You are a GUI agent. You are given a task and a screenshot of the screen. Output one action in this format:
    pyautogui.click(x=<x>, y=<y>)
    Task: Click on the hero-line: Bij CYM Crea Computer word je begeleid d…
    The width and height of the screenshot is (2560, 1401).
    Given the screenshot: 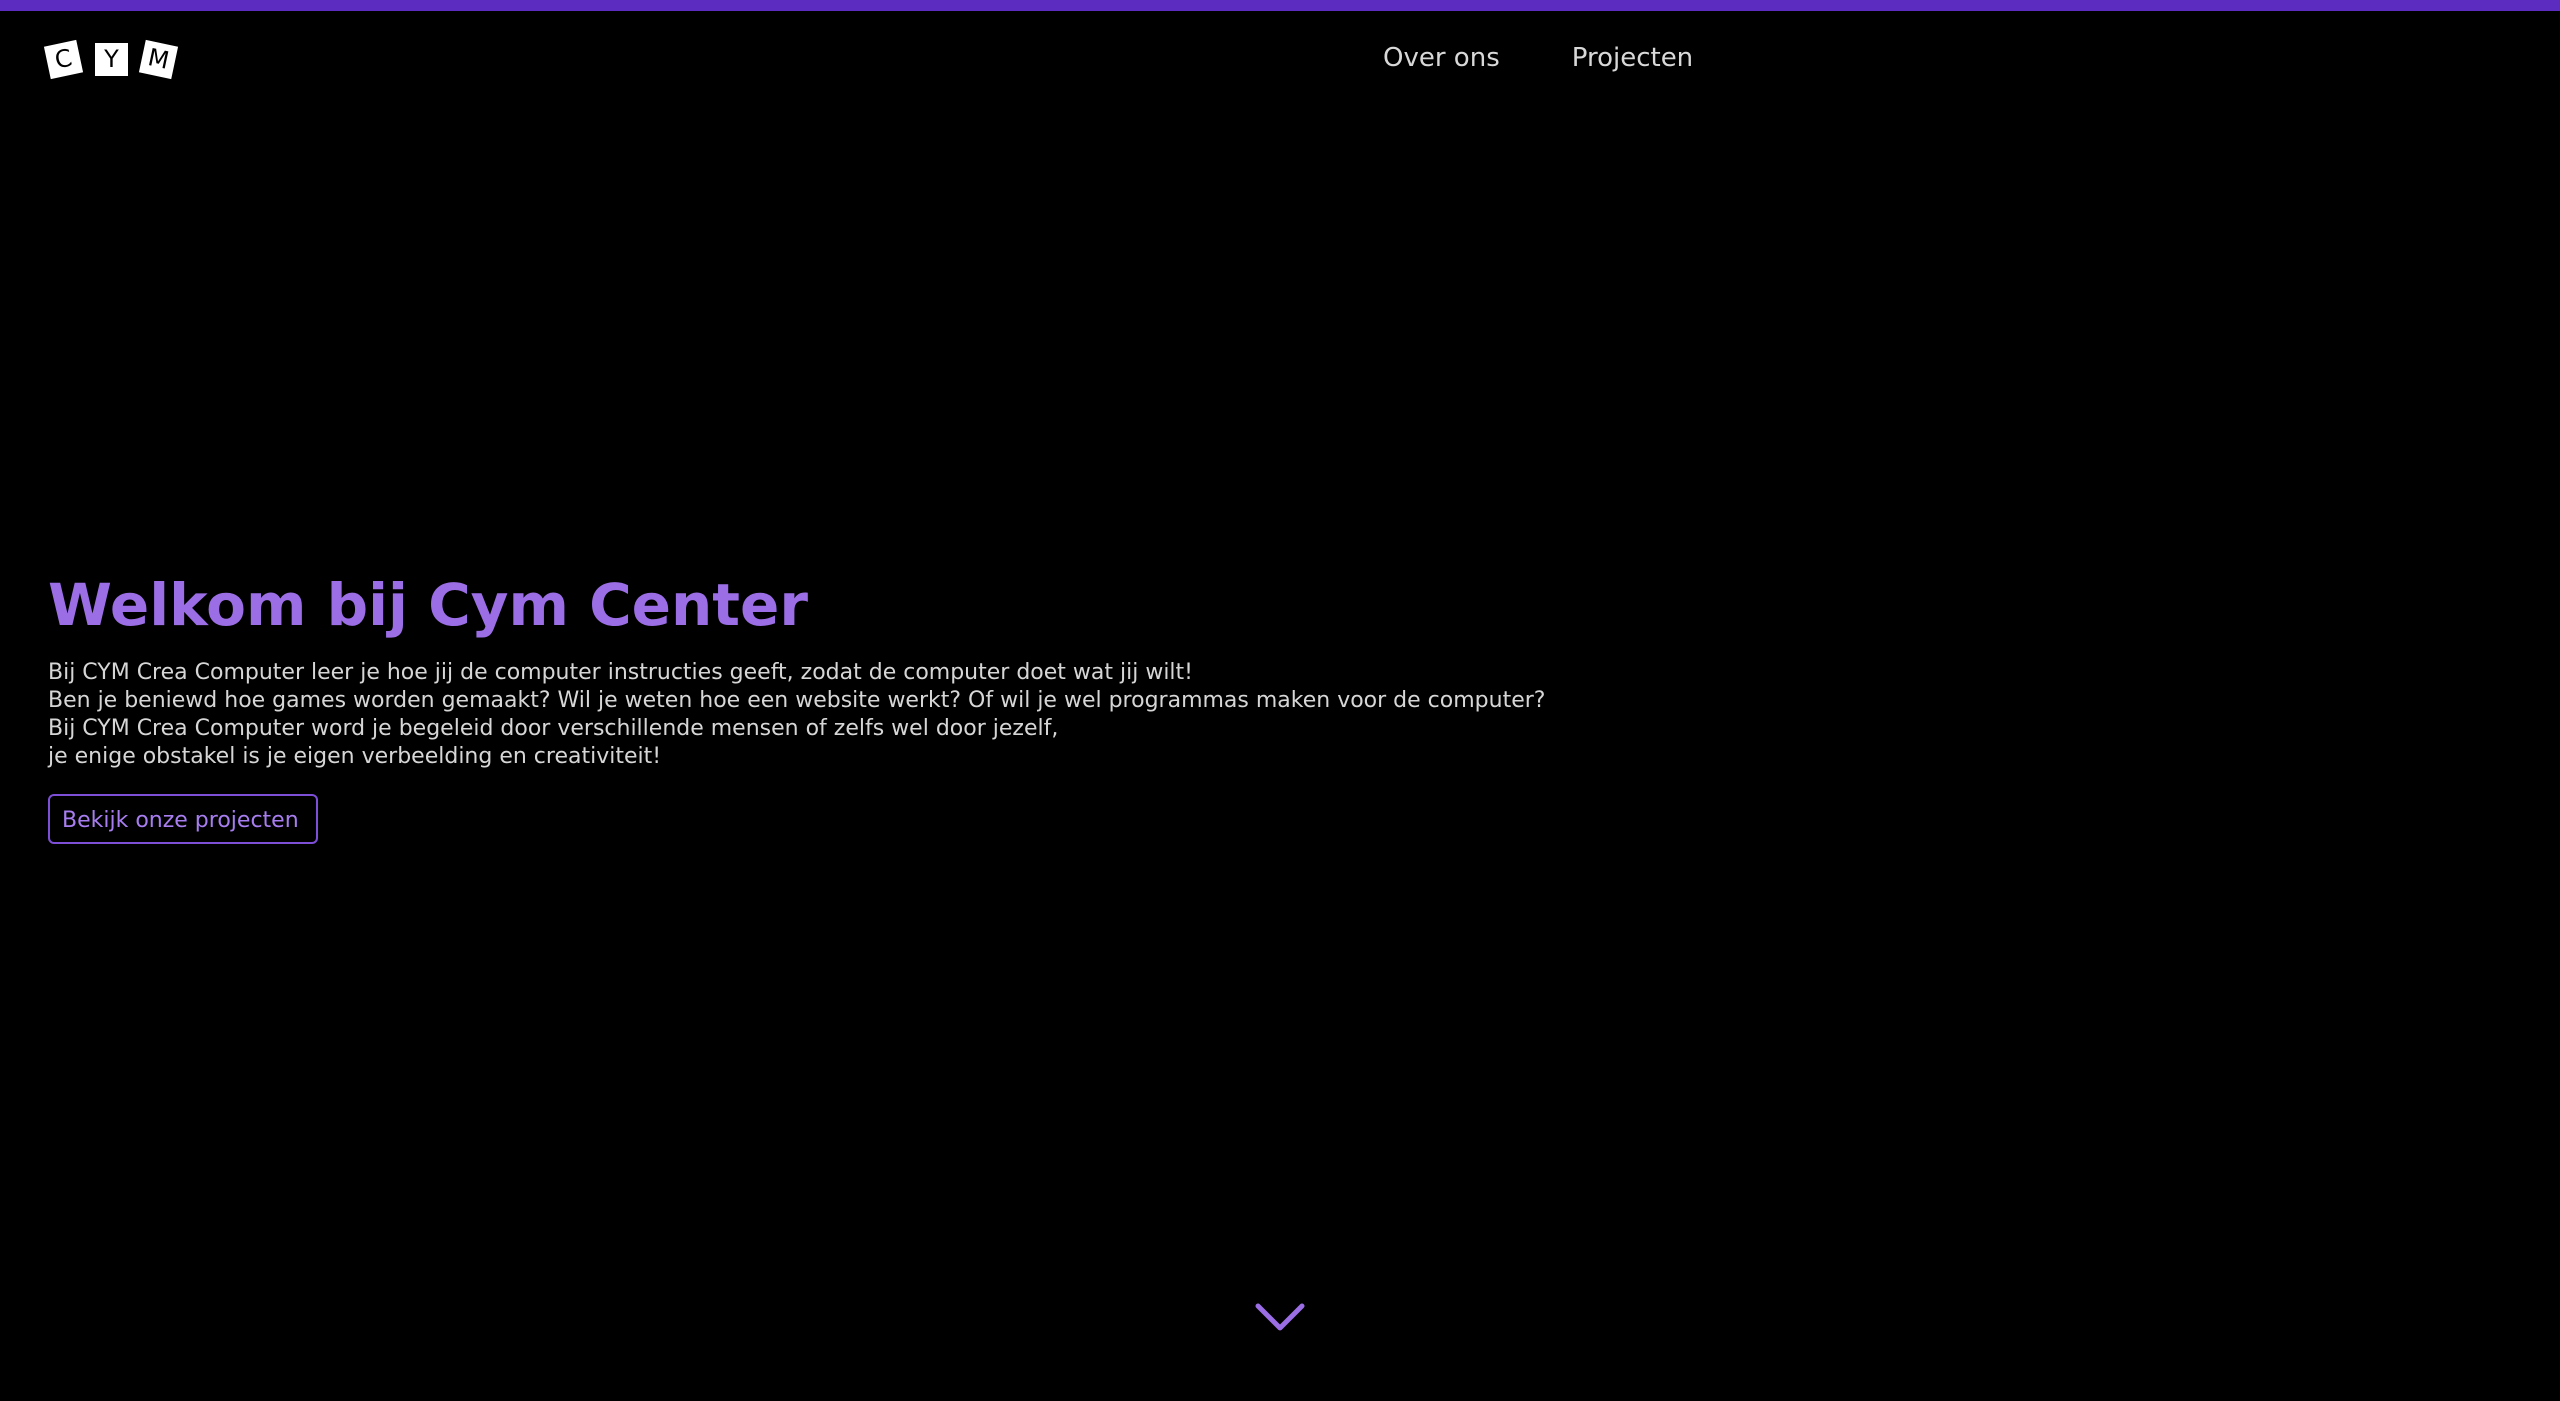 What is the action you would take?
    pyautogui.click(x=553, y=728)
    